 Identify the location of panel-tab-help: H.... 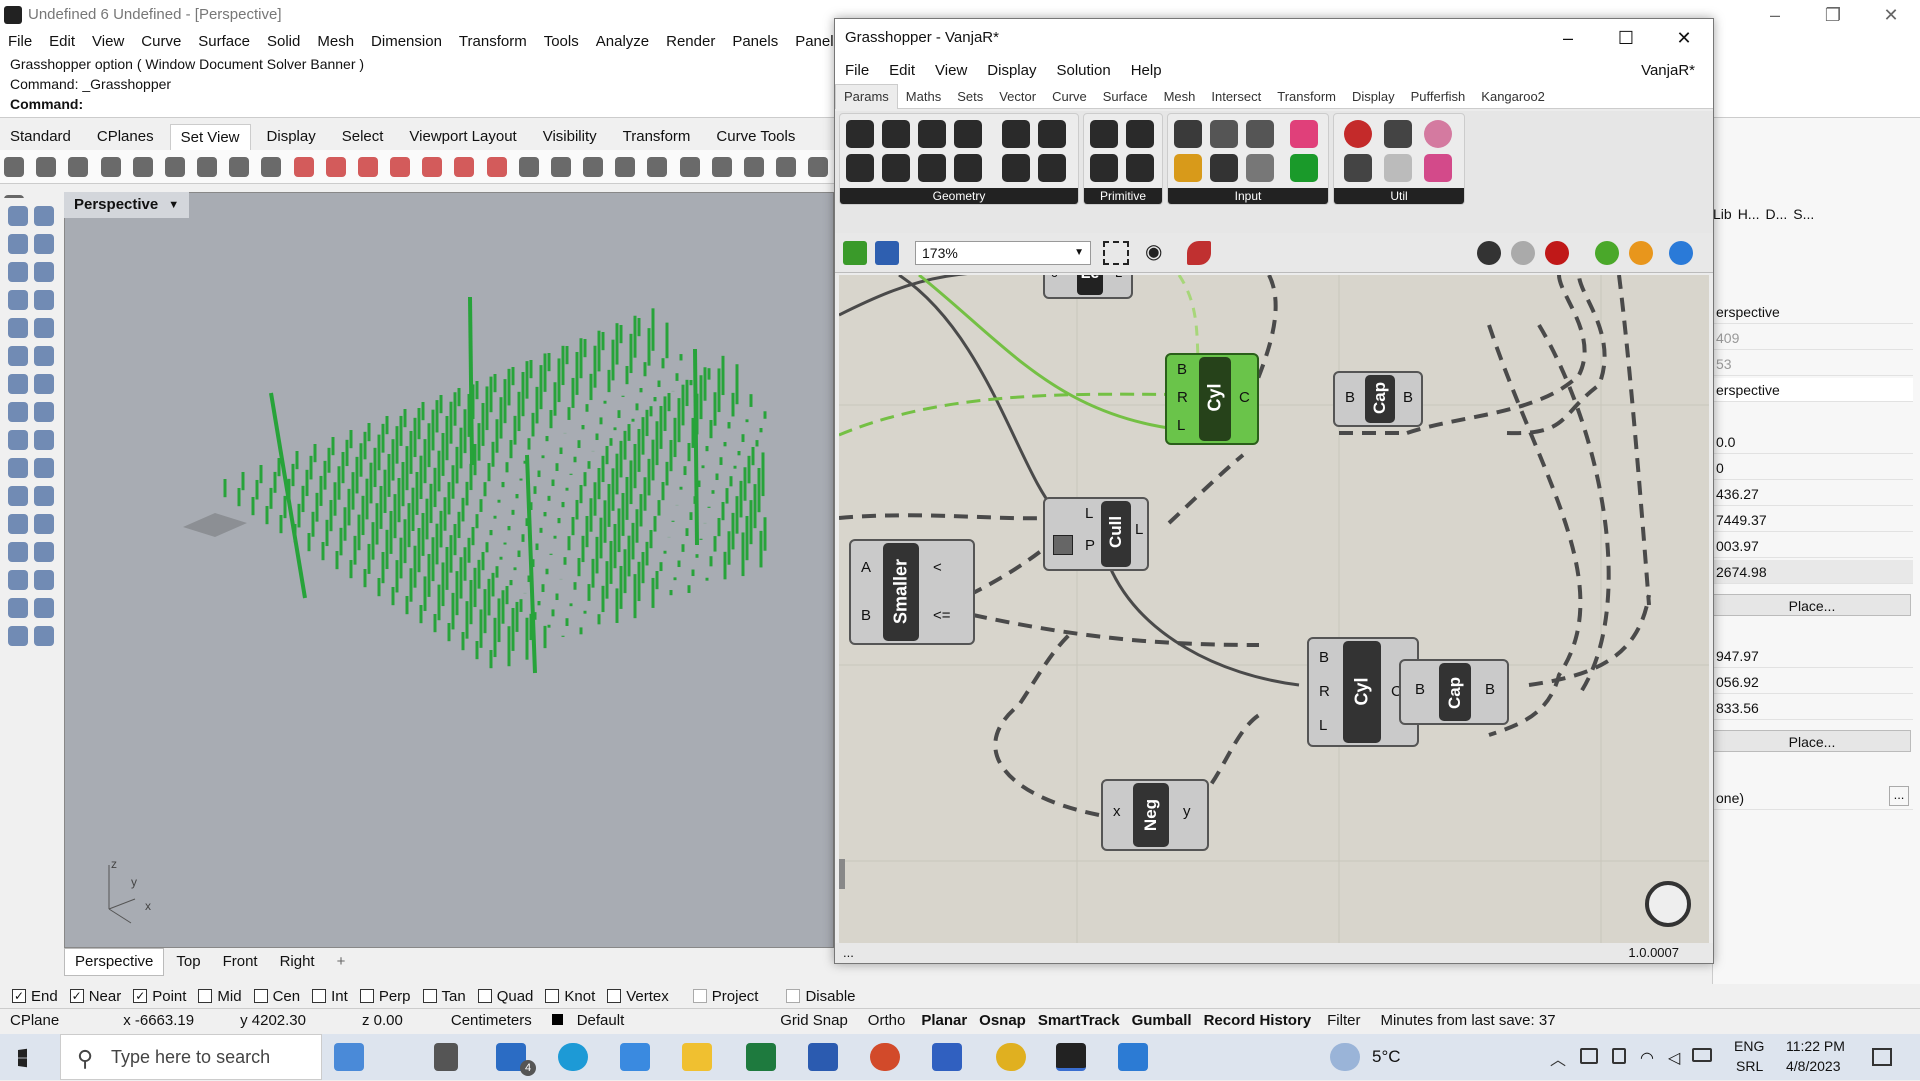
(1749, 214).